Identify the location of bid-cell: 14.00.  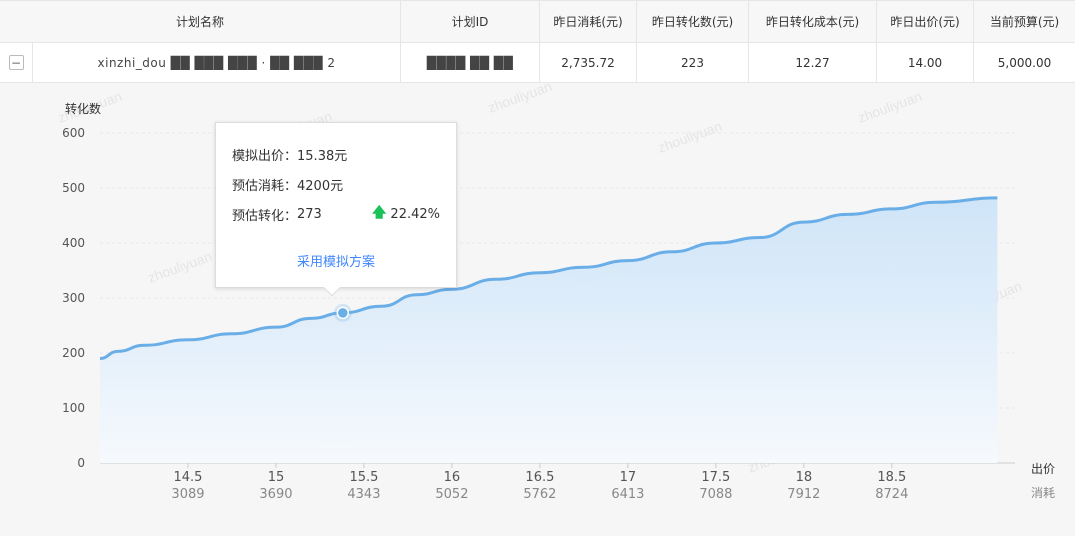
(925, 62).